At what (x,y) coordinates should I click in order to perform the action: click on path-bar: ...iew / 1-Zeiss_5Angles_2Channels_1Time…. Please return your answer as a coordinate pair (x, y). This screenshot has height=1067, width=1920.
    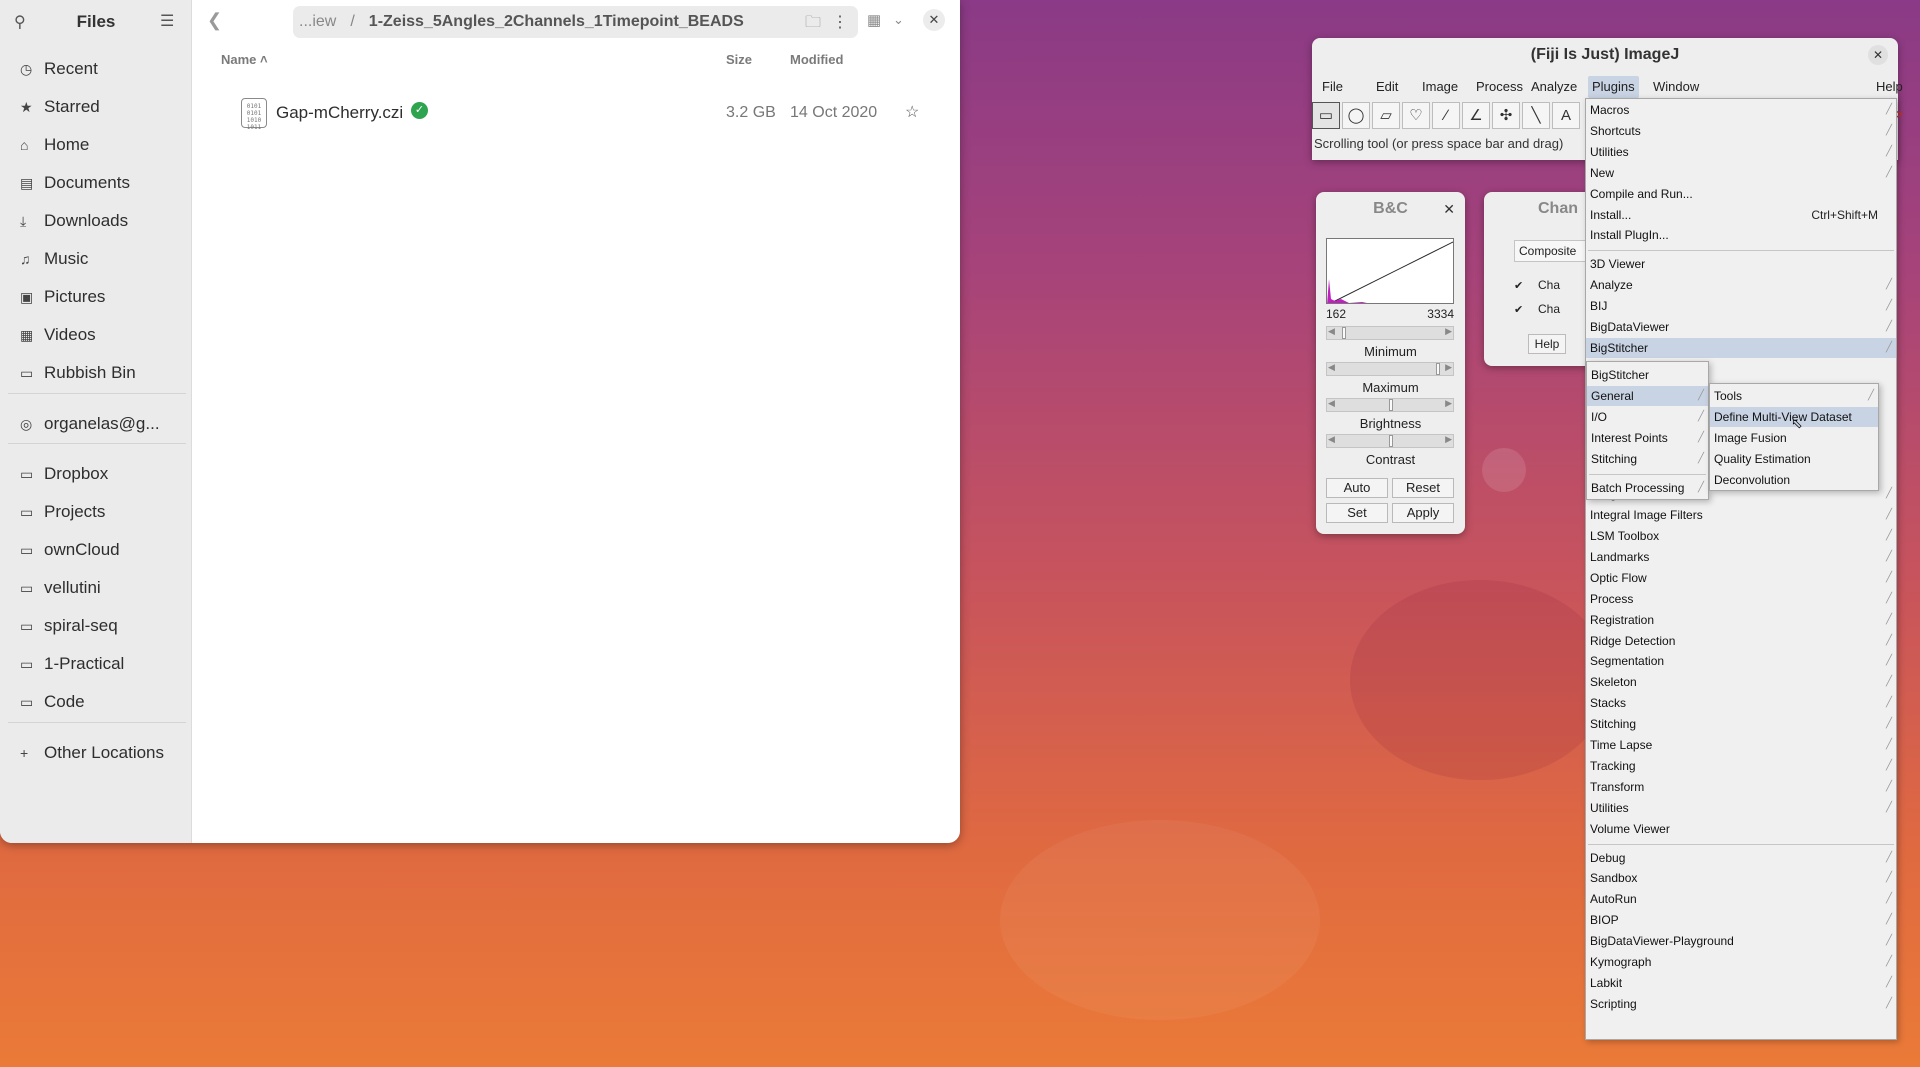
    Looking at the image, I should click on (575, 22).